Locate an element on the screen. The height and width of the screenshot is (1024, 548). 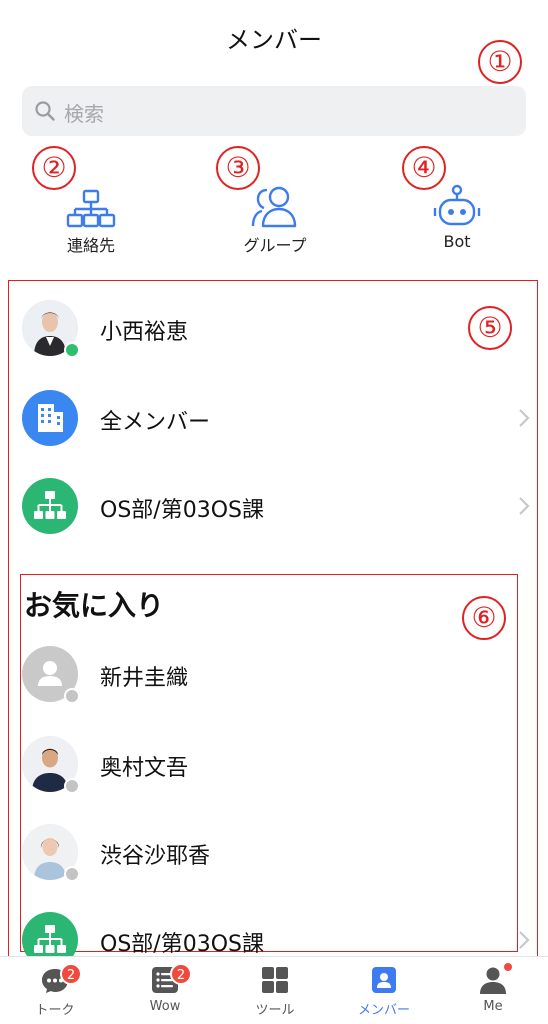
search-placeholder: 検索 is located at coordinates (84, 114).